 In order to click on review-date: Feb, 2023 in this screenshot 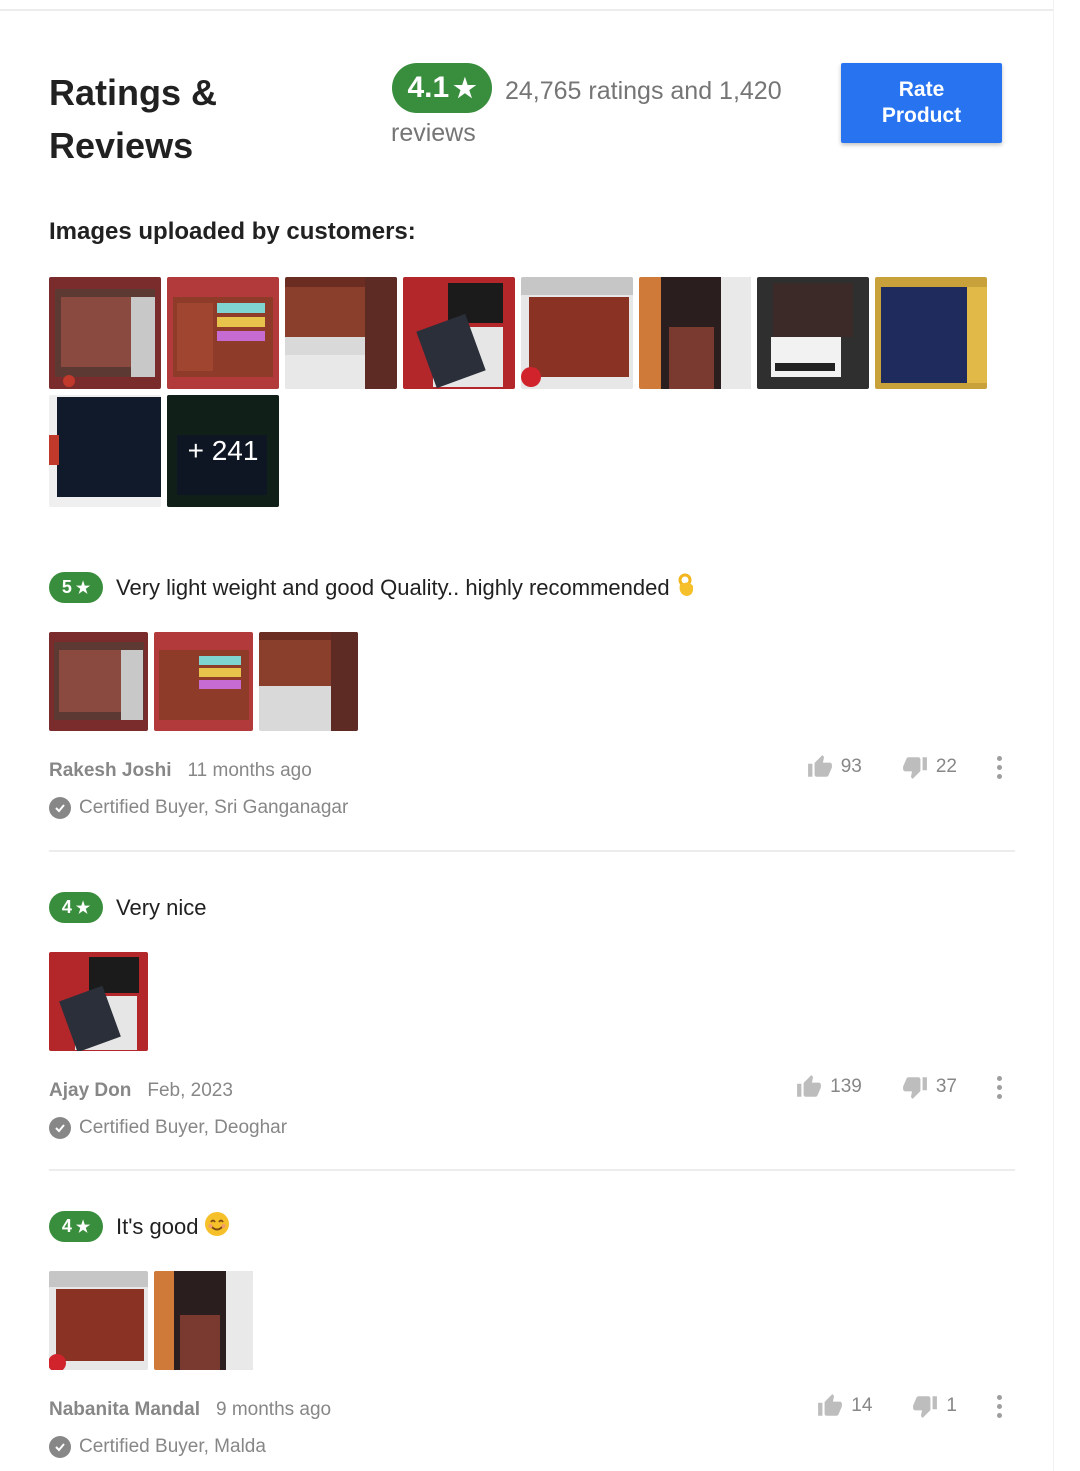, I will do `click(190, 1090)`.